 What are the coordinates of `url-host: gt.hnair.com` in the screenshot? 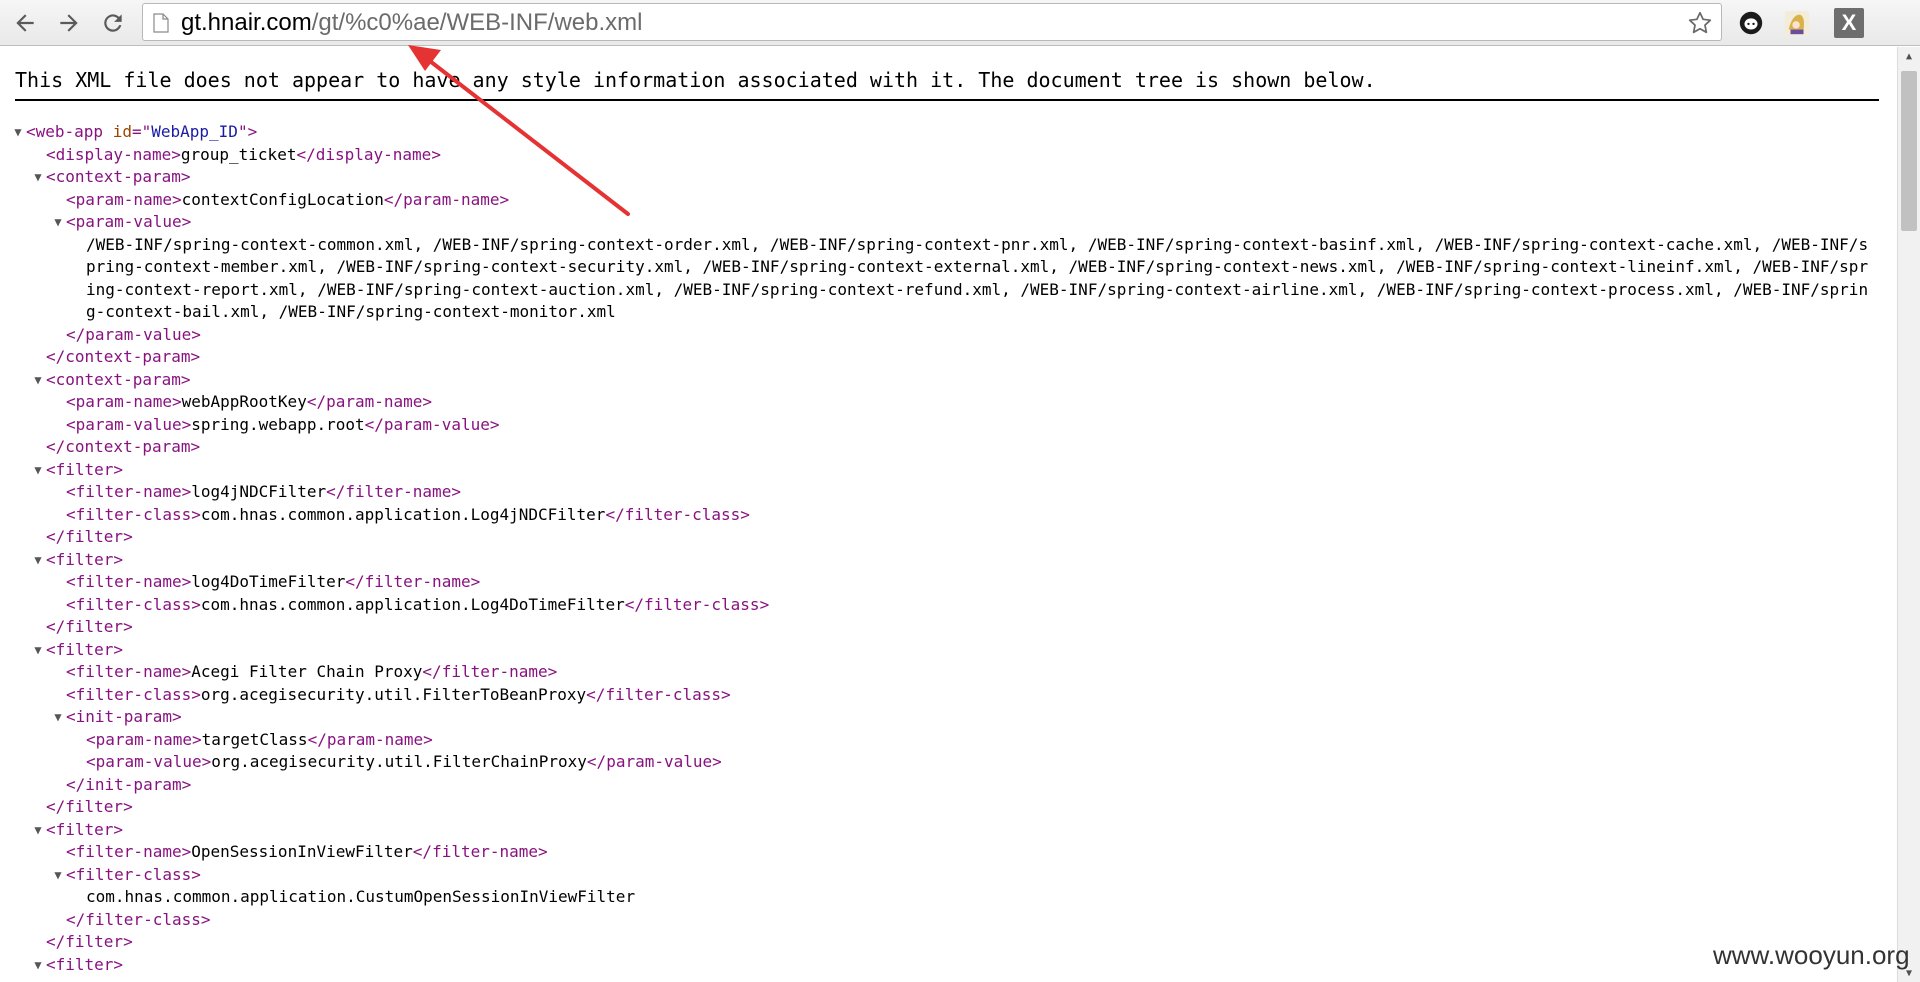 It's located at (246, 22).